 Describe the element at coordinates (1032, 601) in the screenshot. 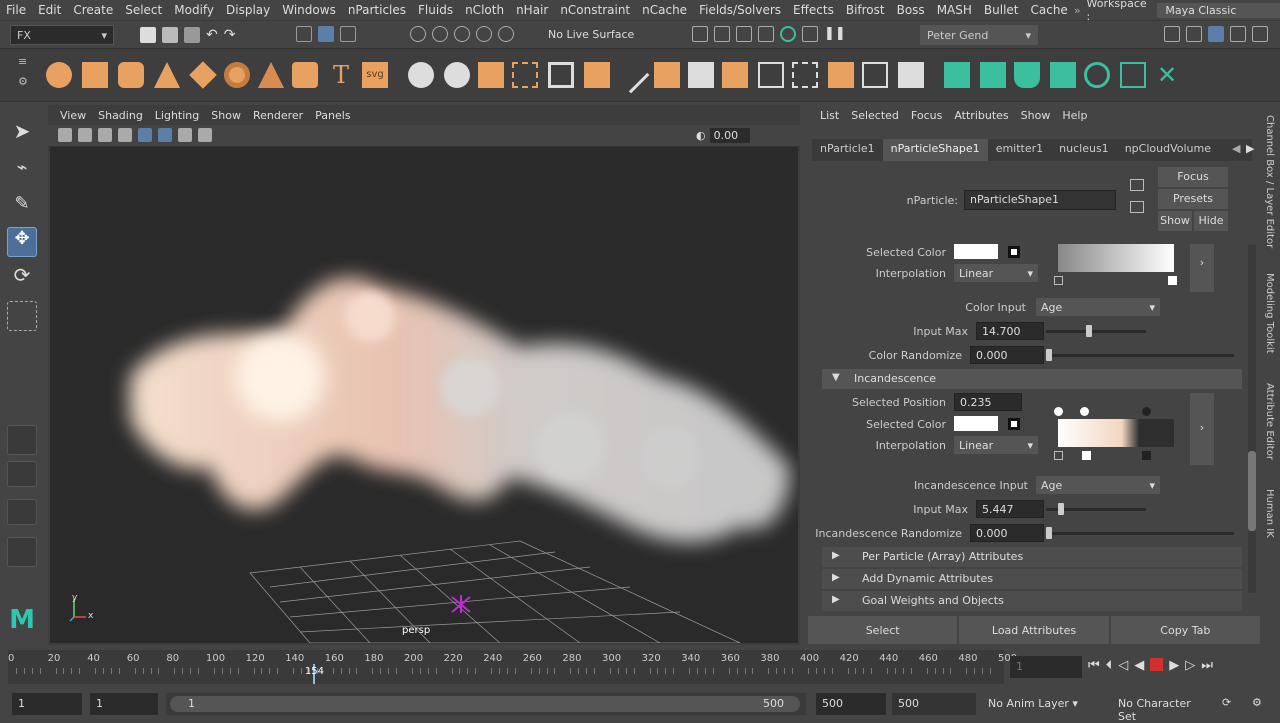

I see `goal-weights-header: ▶ Goal Weights and Objects` at that location.